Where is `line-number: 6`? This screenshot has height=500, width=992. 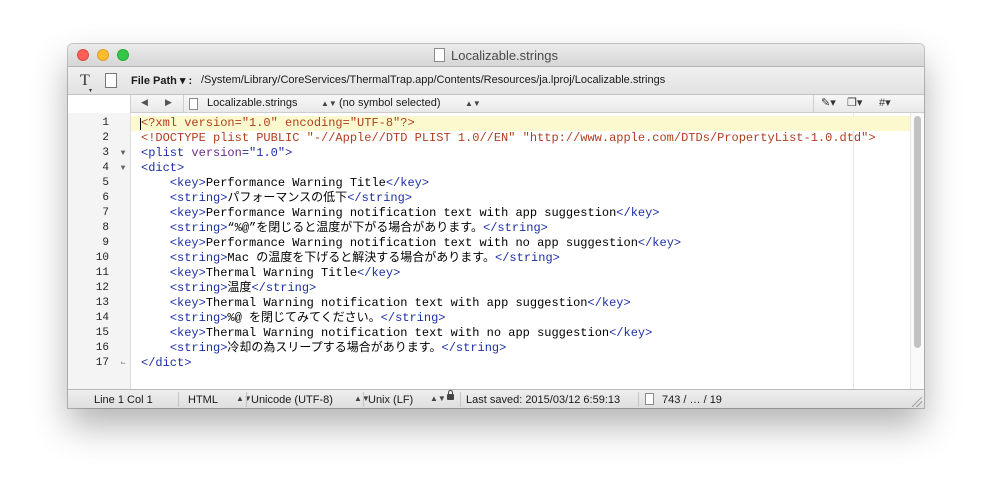
line-number: 6 is located at coordinates (95, 198).